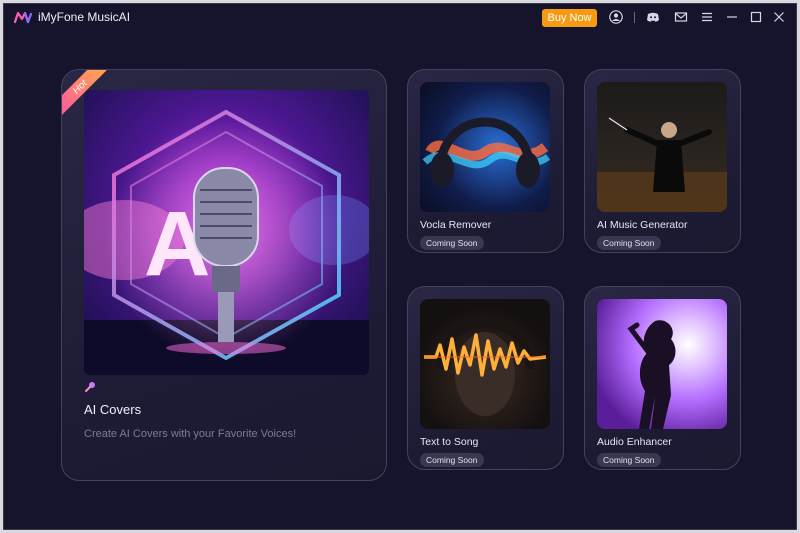 This screenshot has width=800, height=533. What do you see at coordinates (569, 18) in the screenshot?
I see `buy-now-button: Buy Now` at bounding box center [569, 18].